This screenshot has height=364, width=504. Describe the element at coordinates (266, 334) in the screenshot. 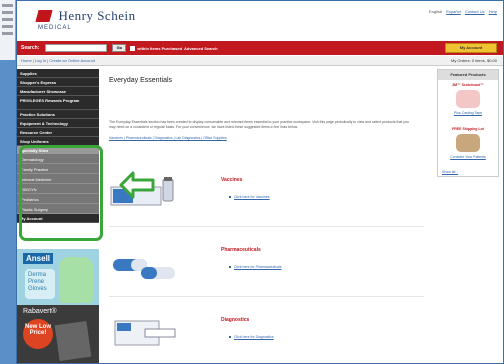

I see `product-row-diagnostics: Diagnostics Click here for Diagnostics` at that location.